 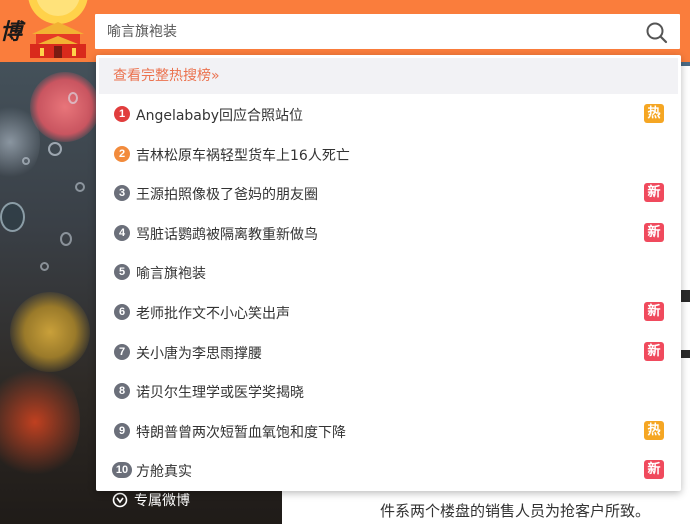 I want to click on sidebar-item-label: 专属微博, so click(x=162, y=501).